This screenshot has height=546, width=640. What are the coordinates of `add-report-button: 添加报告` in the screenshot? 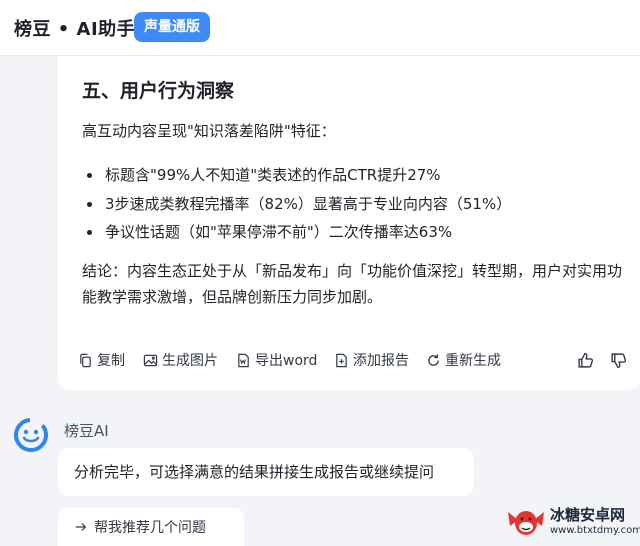 It's located at (371, 360).